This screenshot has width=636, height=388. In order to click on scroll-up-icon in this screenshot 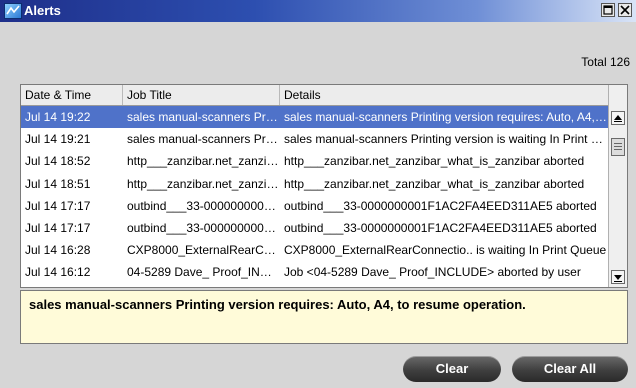, I will do `click(618, 118)`.